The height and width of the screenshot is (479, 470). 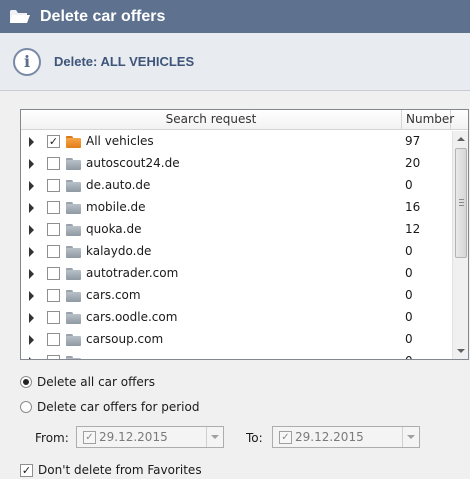 What do you see at coordinates (285, 437) in the screenshot?
I see `to-date-checkbox: ✓` at bounding box center [285, 437].